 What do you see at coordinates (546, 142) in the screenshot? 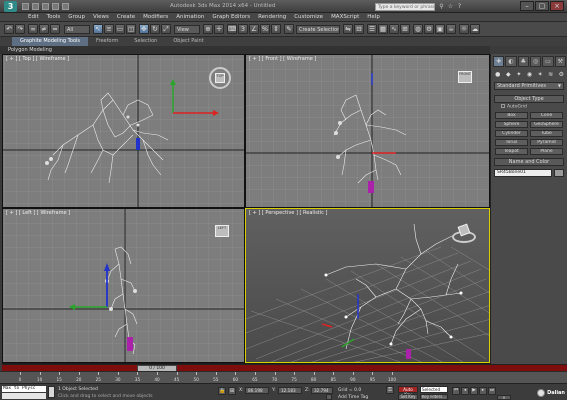
I see `pyramid-button: Pyramid` at bounding box center [546, 142].